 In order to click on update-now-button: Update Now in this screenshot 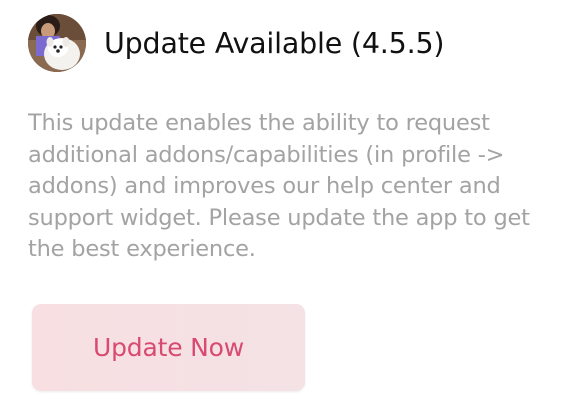, I will do `click(168, 347)`.